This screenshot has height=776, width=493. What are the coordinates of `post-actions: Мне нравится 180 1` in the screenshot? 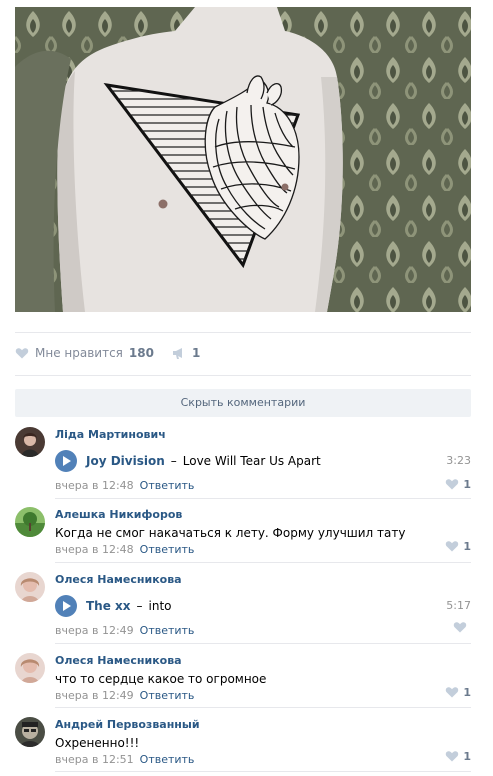 It's located at (107, 353).